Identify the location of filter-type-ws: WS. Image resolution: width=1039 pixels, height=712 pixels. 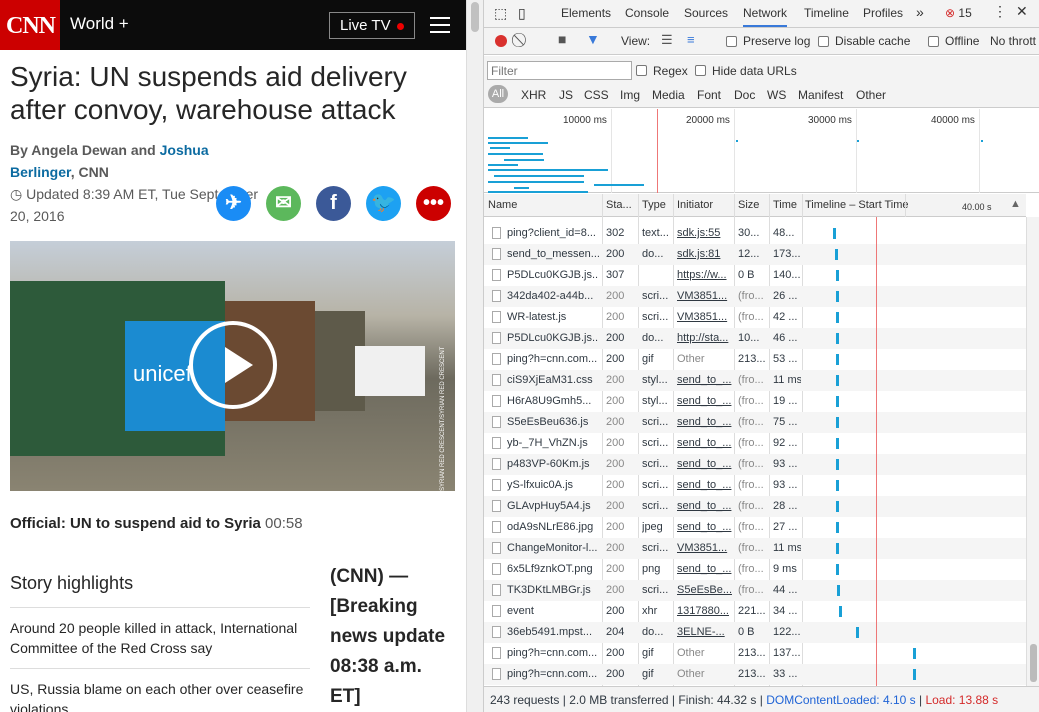
(776, 95).